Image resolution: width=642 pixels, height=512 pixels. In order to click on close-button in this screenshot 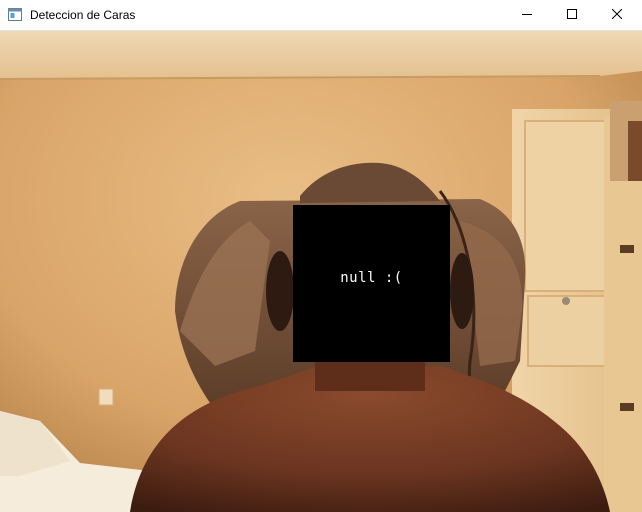, I will do `click(617, 15)`.